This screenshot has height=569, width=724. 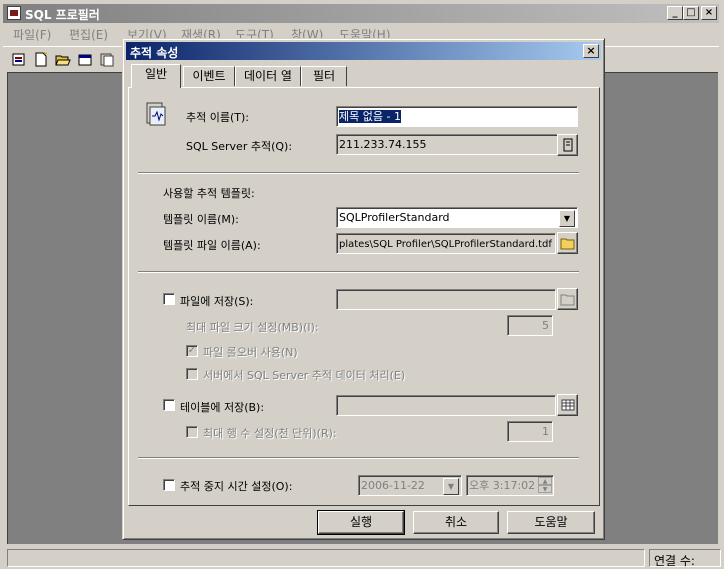 What do you see at coordinates (268, 76) in the screenshot?
I see `tab-data-columns: 데이터 열` at bounding box center [268, 76].